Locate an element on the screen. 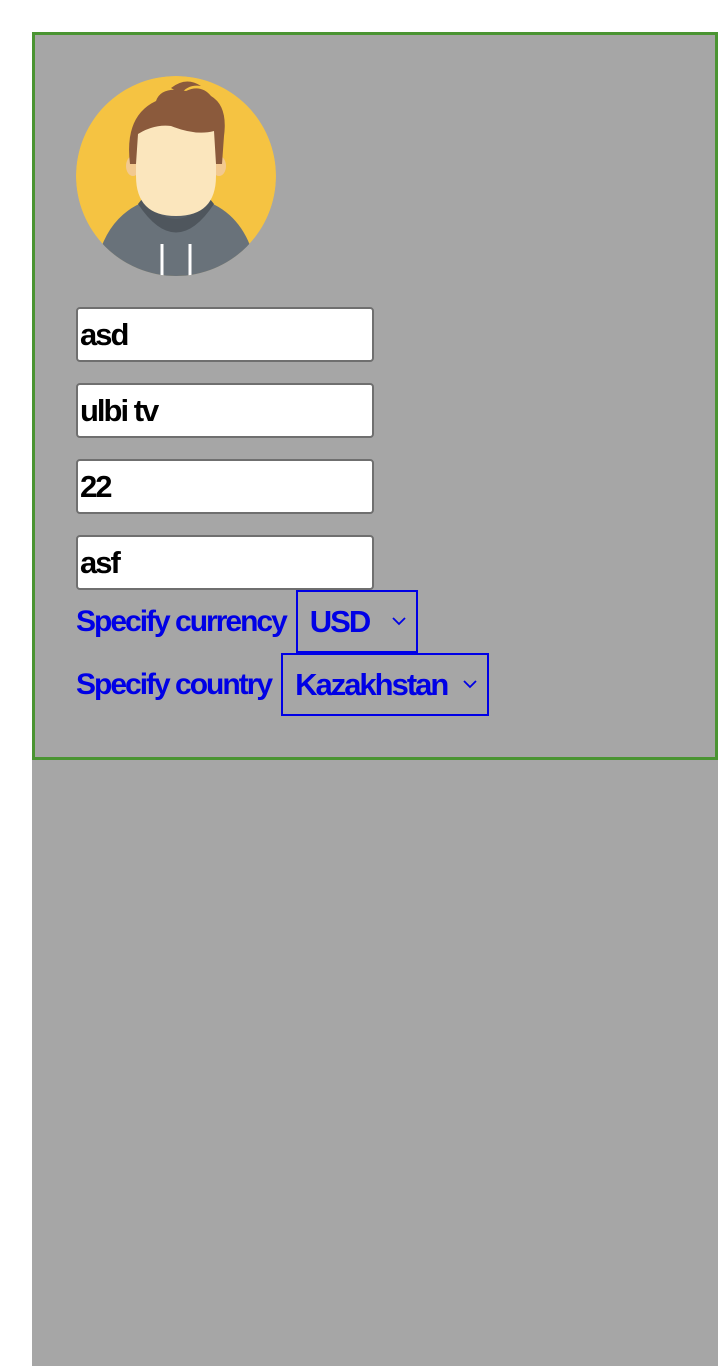 Image resolution: width=718 pixels, height=1366 pixels. currency-label: Specify currency is located at coordinates (182, 621).